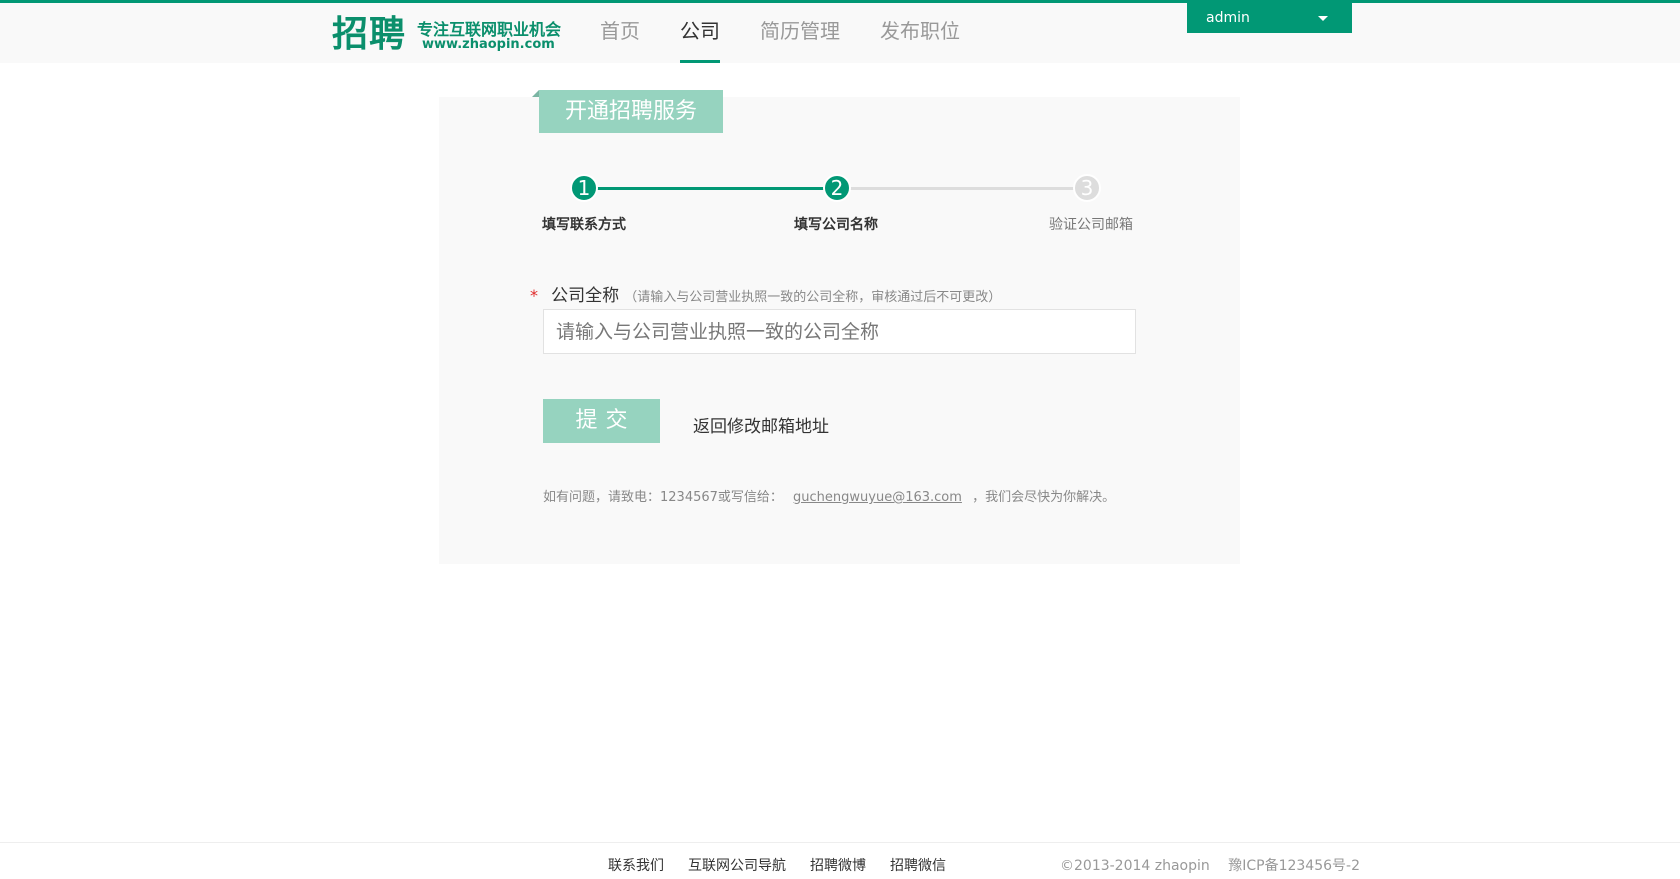 The image size is (1680, 879). I want to click on icp-text: 豫ICP备123456号-2, so click(1294, 866).